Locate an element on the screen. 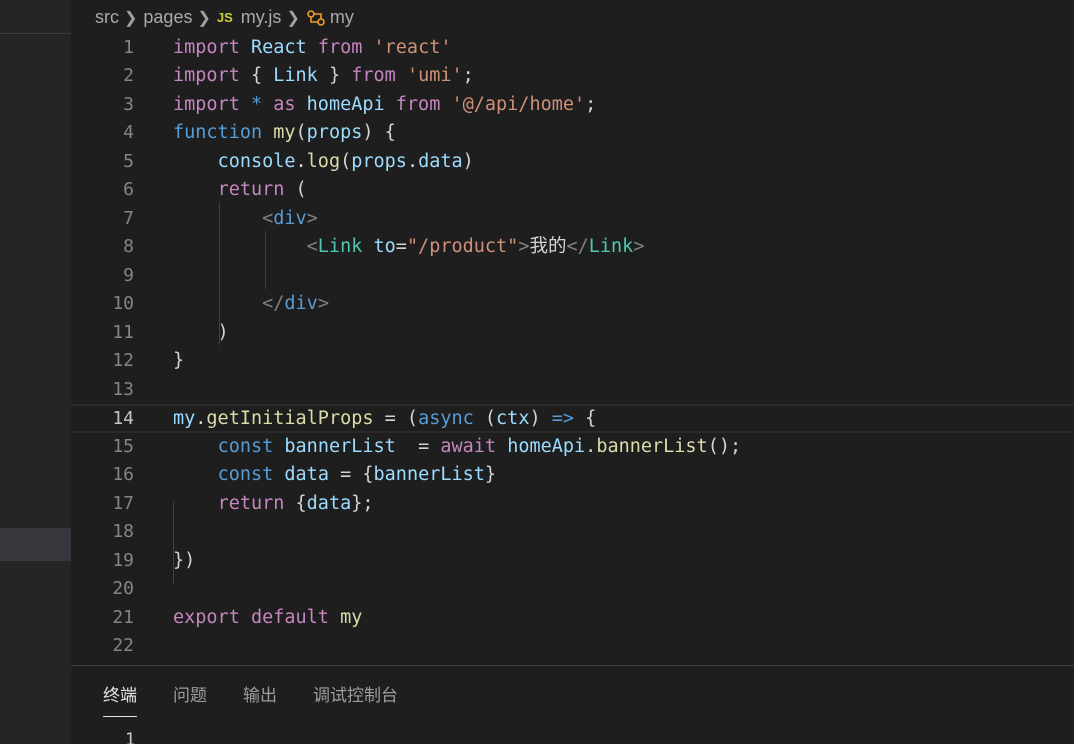 The image size is (1074, 744). sidebar is located at coordinates (35, 372).